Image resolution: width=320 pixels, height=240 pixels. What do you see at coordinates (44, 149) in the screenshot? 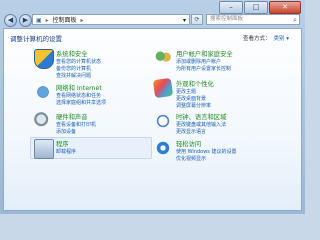
I see `programs-icon` at bounding box center [44, 149].